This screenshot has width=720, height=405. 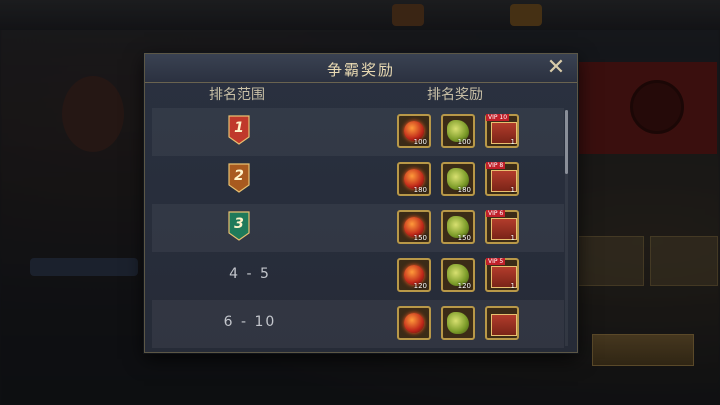 I want to click on rank-number: 3, so click(x=239, y=224).